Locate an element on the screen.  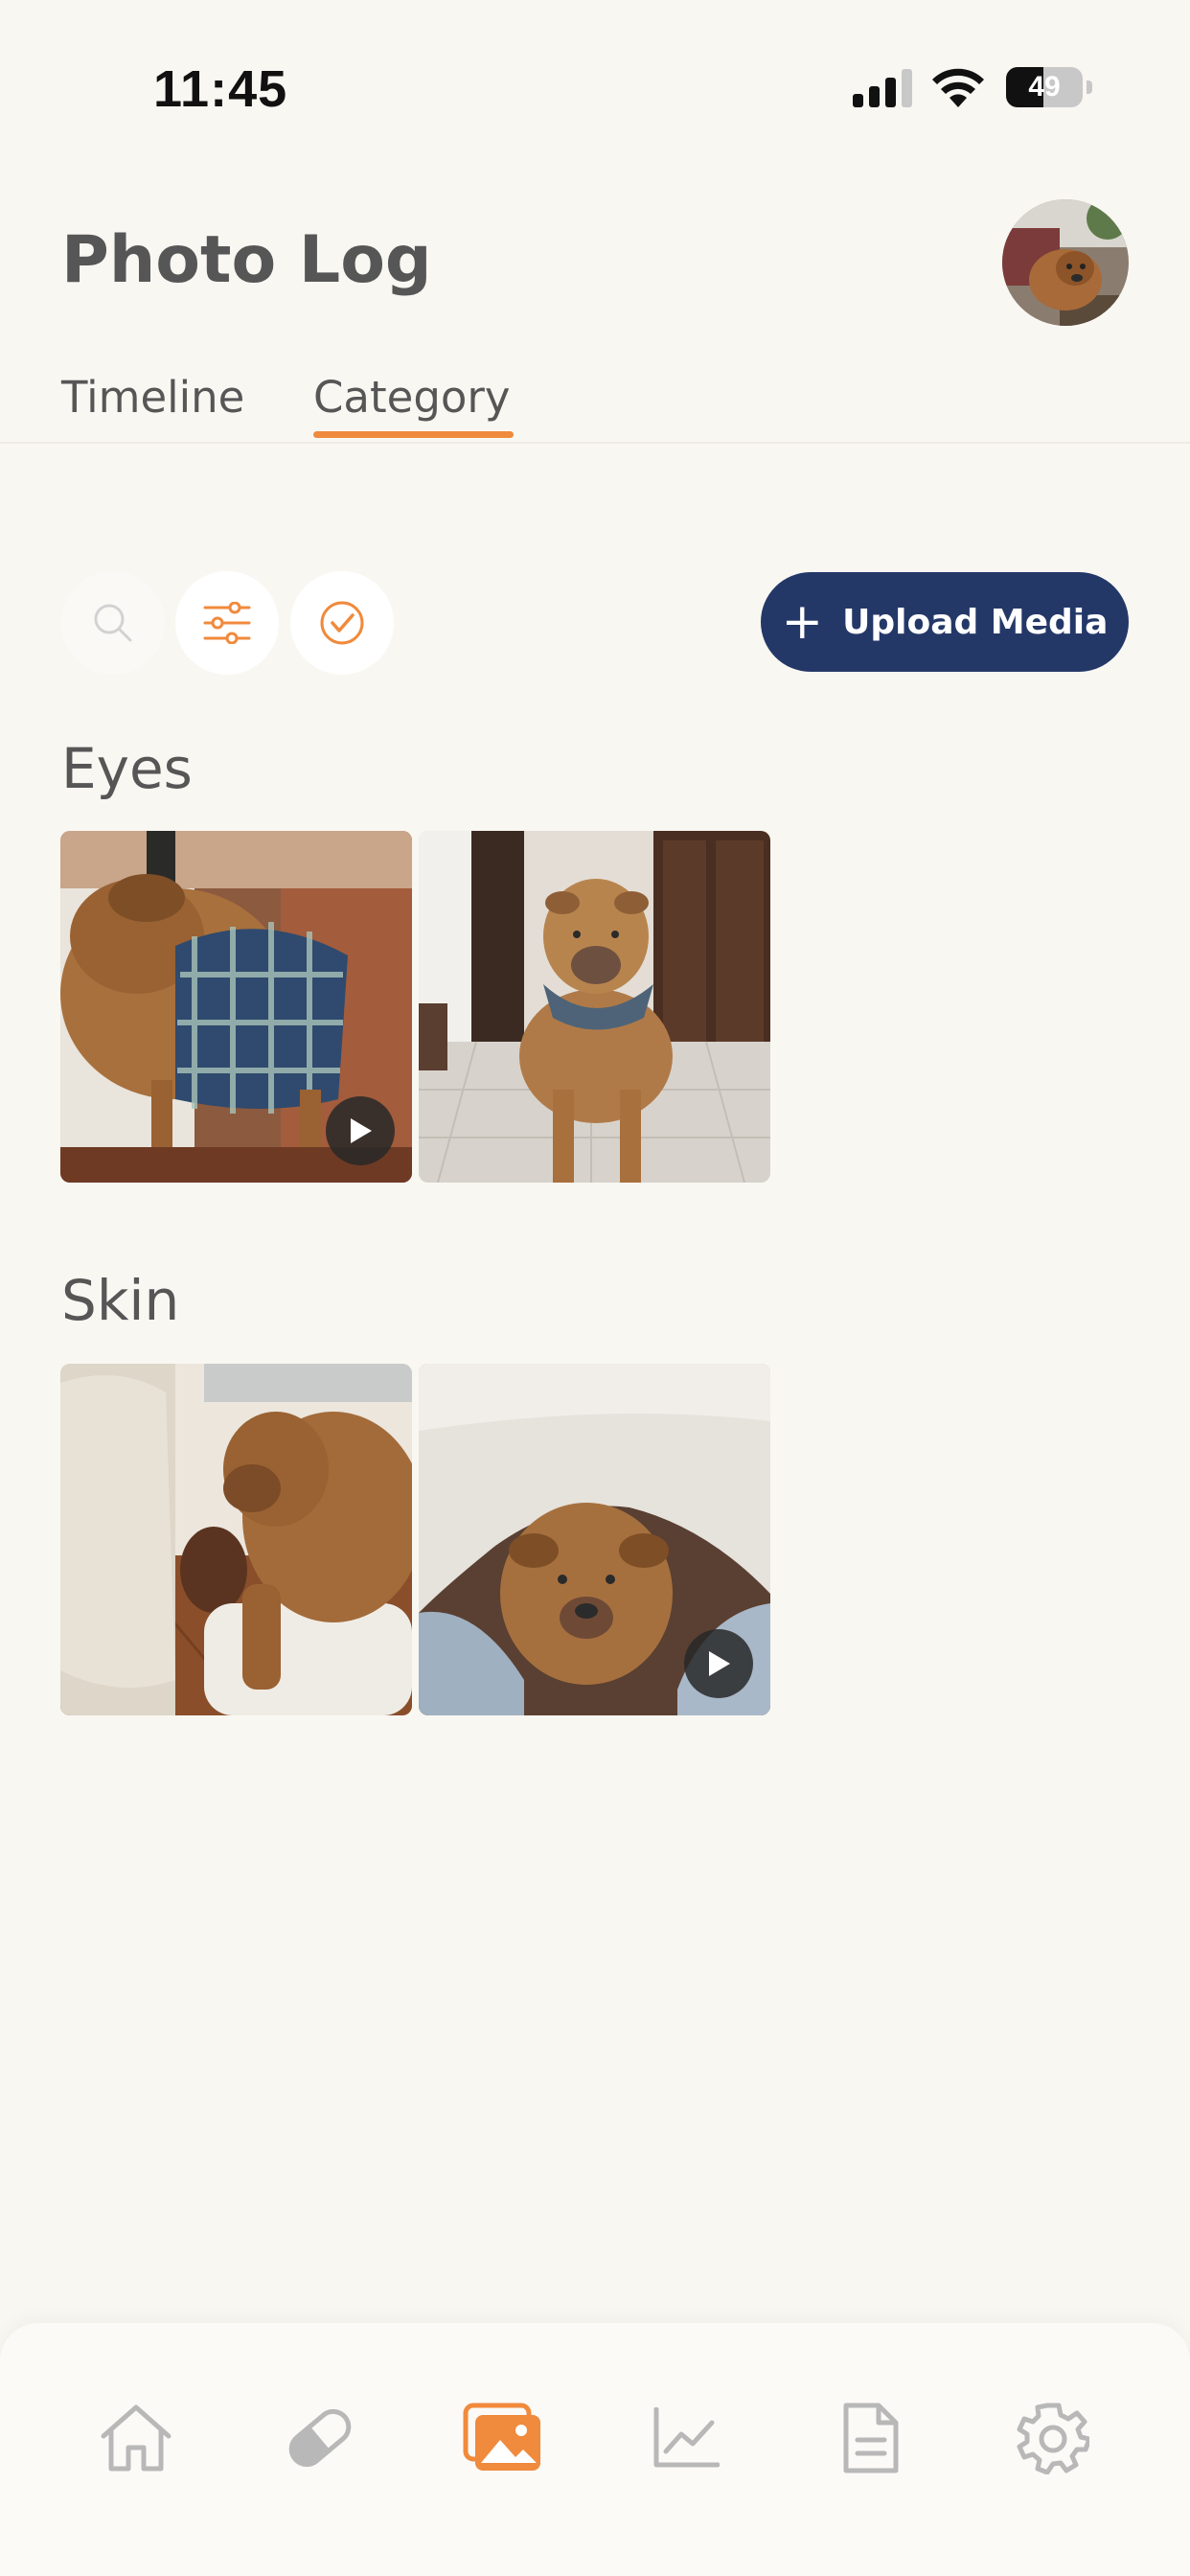
check-circle-icon is located at coordinates (342, 623).